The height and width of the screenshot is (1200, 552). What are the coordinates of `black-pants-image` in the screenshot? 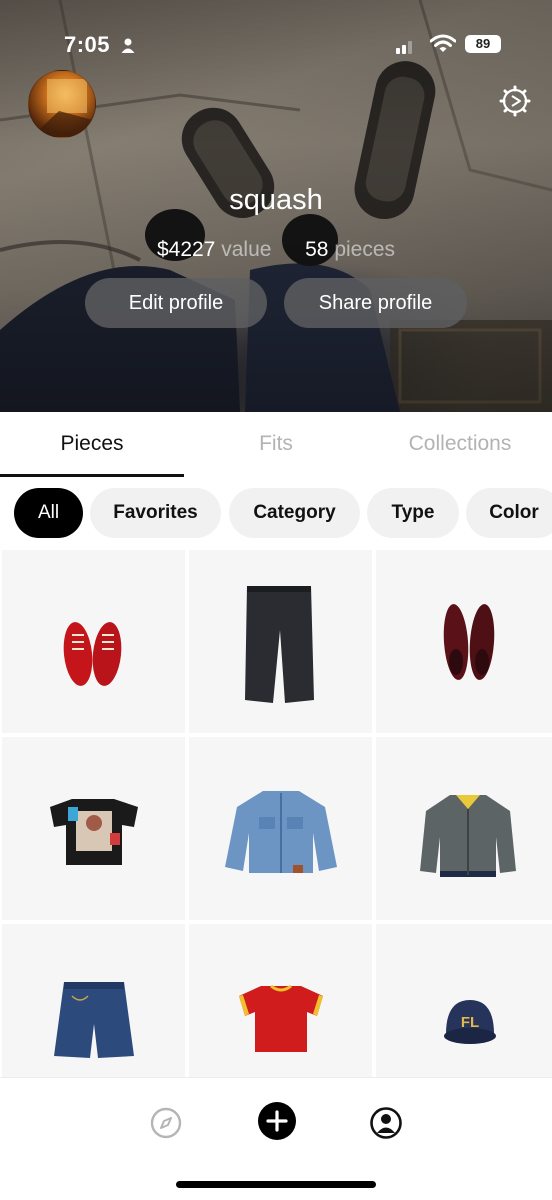 It's located at (279, 644).